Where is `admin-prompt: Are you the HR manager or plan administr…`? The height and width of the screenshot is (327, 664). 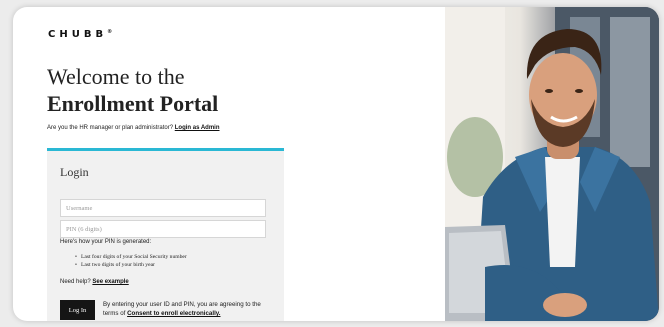
admin-prompt: Are you the HR manager or plan administr… is located at coordinates (133, 128).